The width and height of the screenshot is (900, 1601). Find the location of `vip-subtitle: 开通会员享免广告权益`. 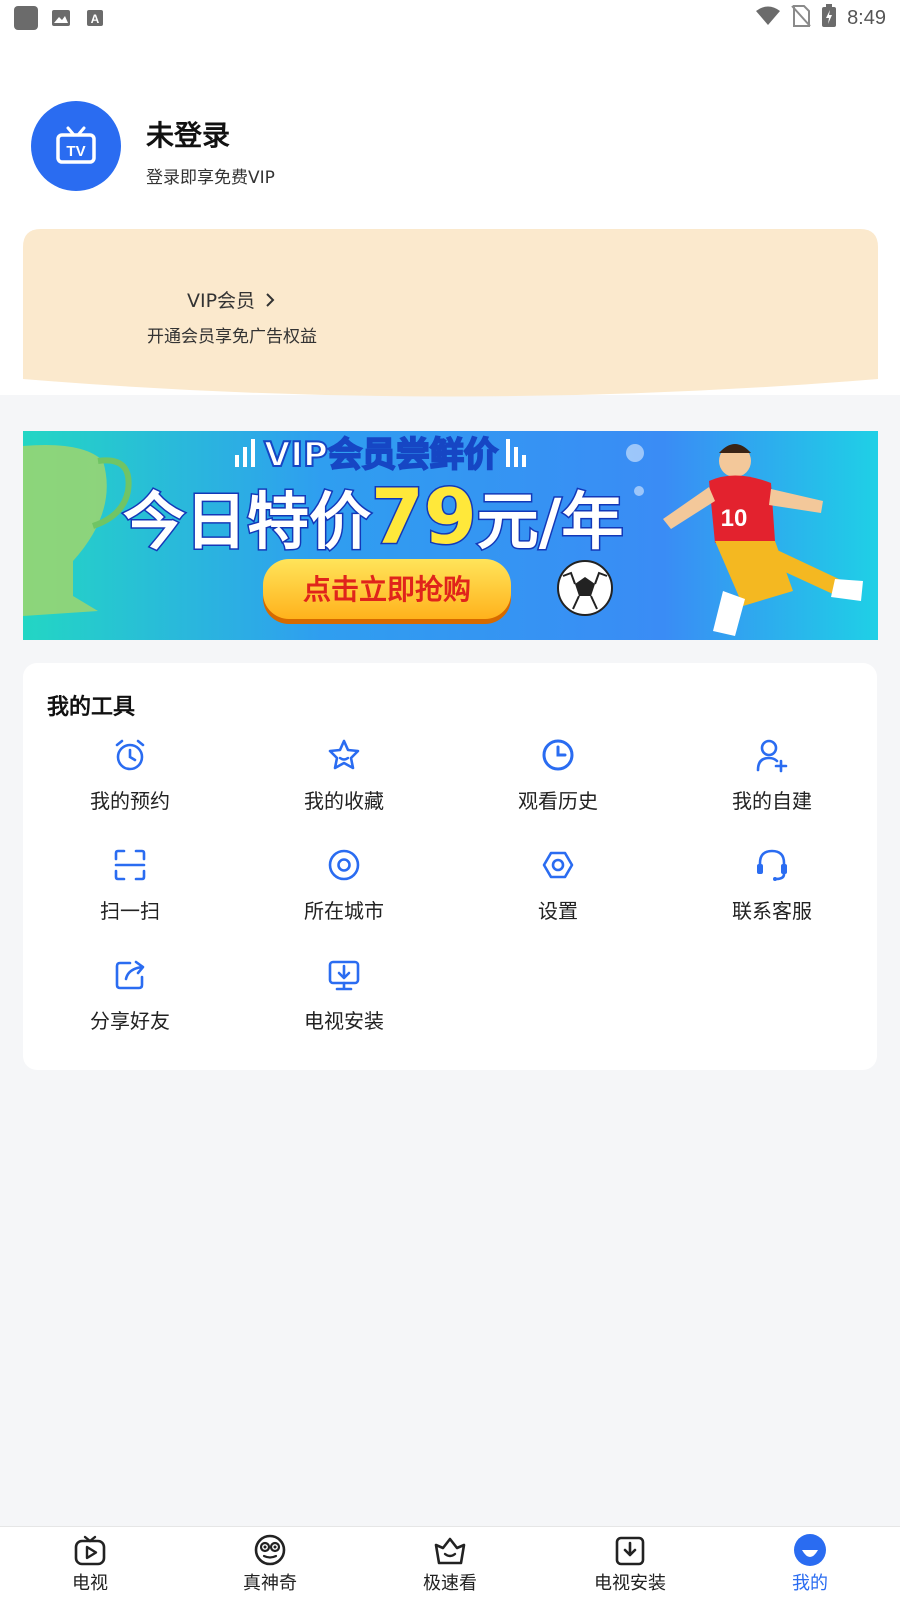

vip-subtitle: 开通会员享免广告权益 is located at coordinates (232, 337).